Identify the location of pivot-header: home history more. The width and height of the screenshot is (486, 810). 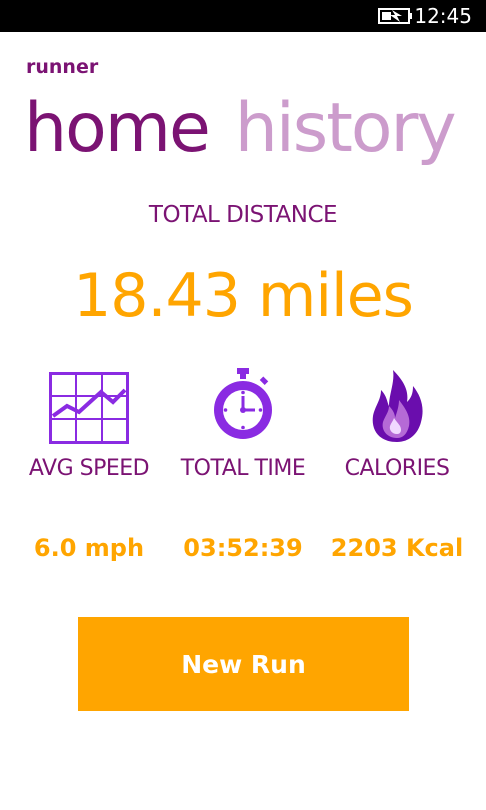
(255, 129).